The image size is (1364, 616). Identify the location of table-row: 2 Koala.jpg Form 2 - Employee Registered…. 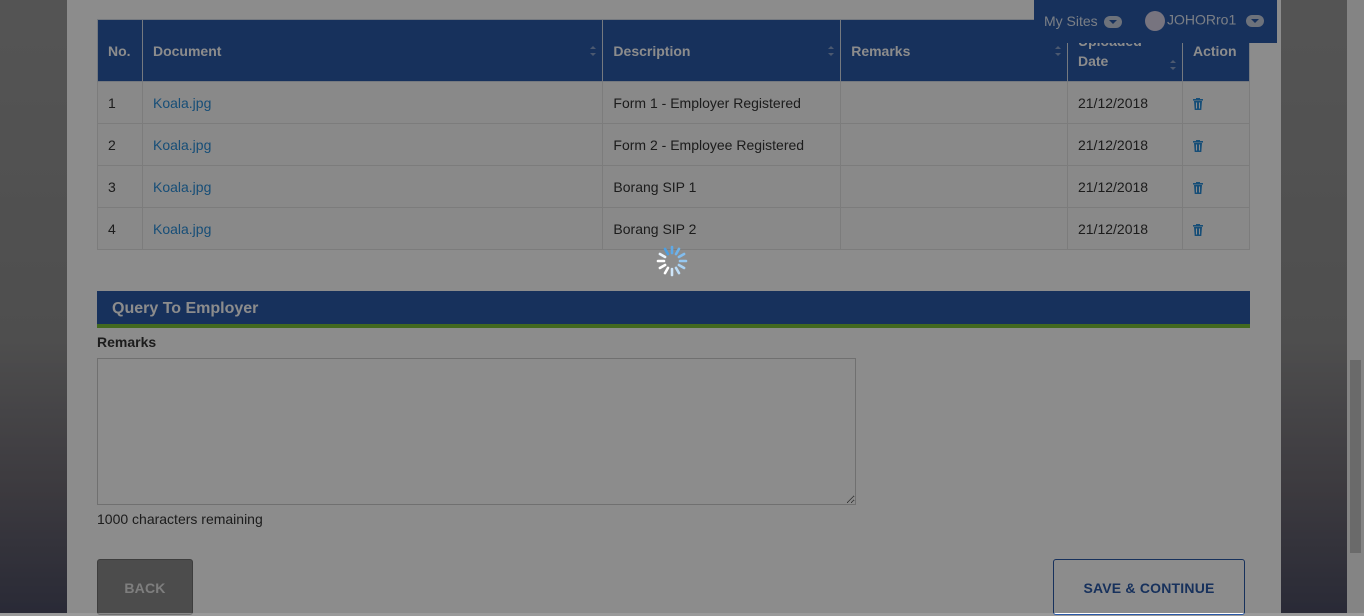
(674, 144).